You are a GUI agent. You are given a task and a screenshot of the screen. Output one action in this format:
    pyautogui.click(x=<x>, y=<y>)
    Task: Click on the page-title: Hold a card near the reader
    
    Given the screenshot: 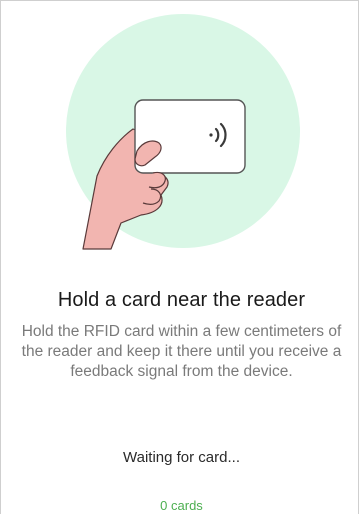 What is the action you would take?
    pyautogui.click(x=181, y=300)
    